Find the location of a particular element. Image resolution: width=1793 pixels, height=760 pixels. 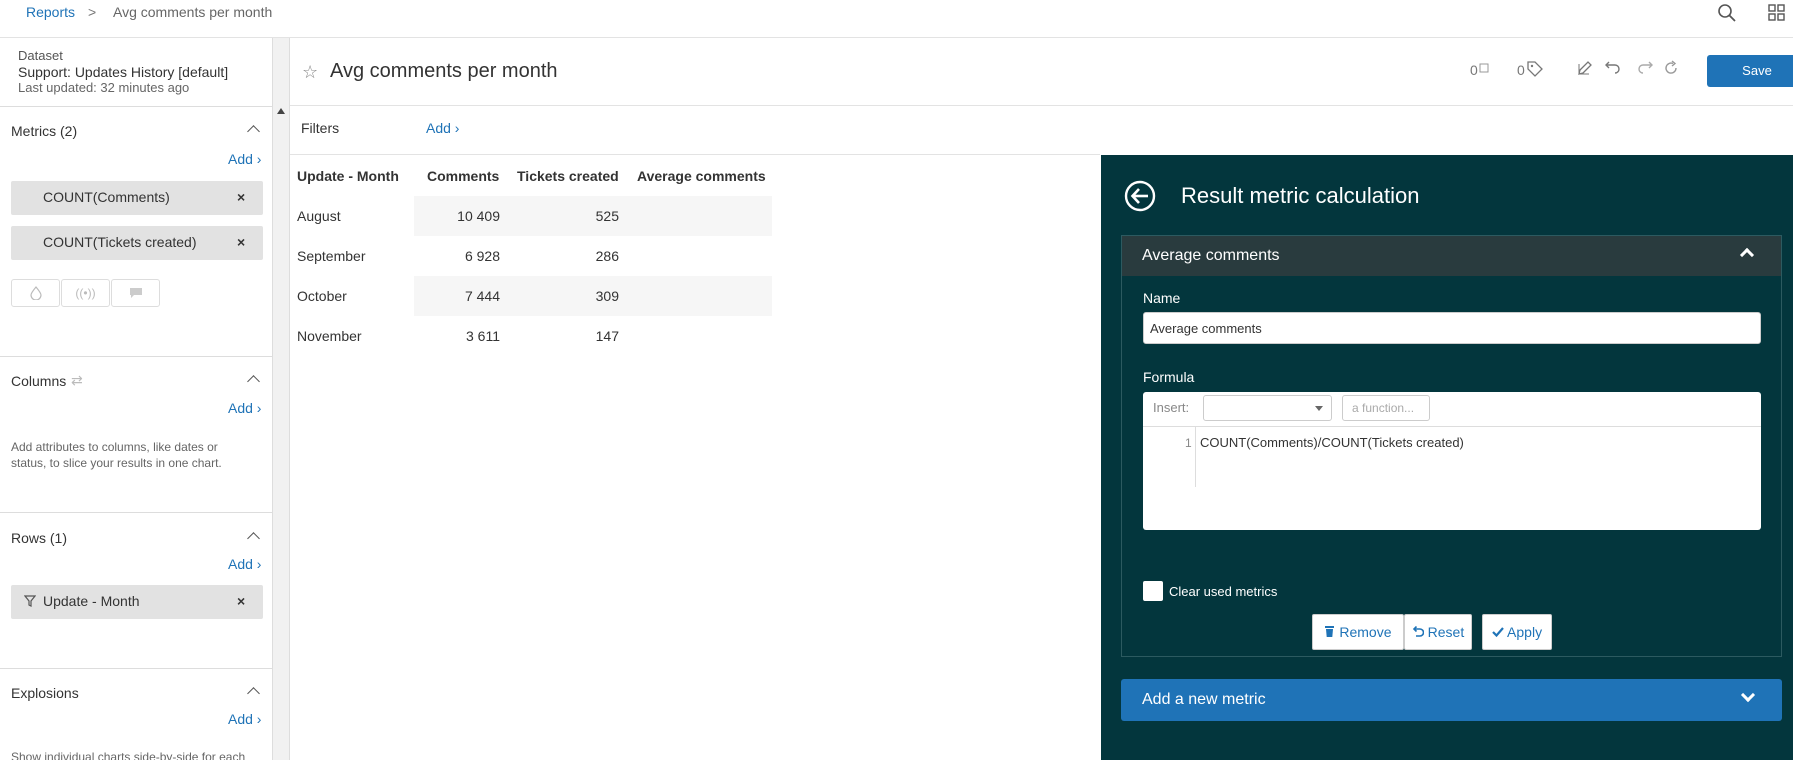

filters-label: Filters is located at coordinates (320, 128).